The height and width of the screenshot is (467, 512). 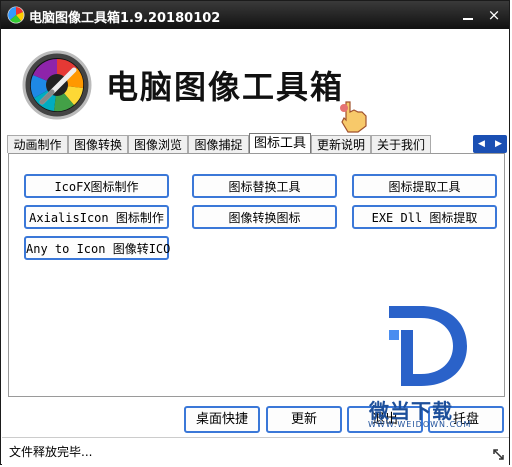 What do you see at coordinates (97, 248) in the screenshot?
I see `any-to-icon-button: Any to Icon 图像转ICO` at bounding box center [97, 248].